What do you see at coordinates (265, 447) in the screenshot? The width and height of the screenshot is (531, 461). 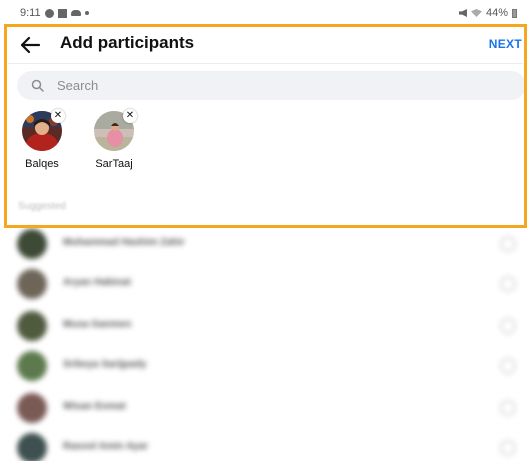 I see `list-item: Rasool Amin Ayar` at bounding box center [265, 447].